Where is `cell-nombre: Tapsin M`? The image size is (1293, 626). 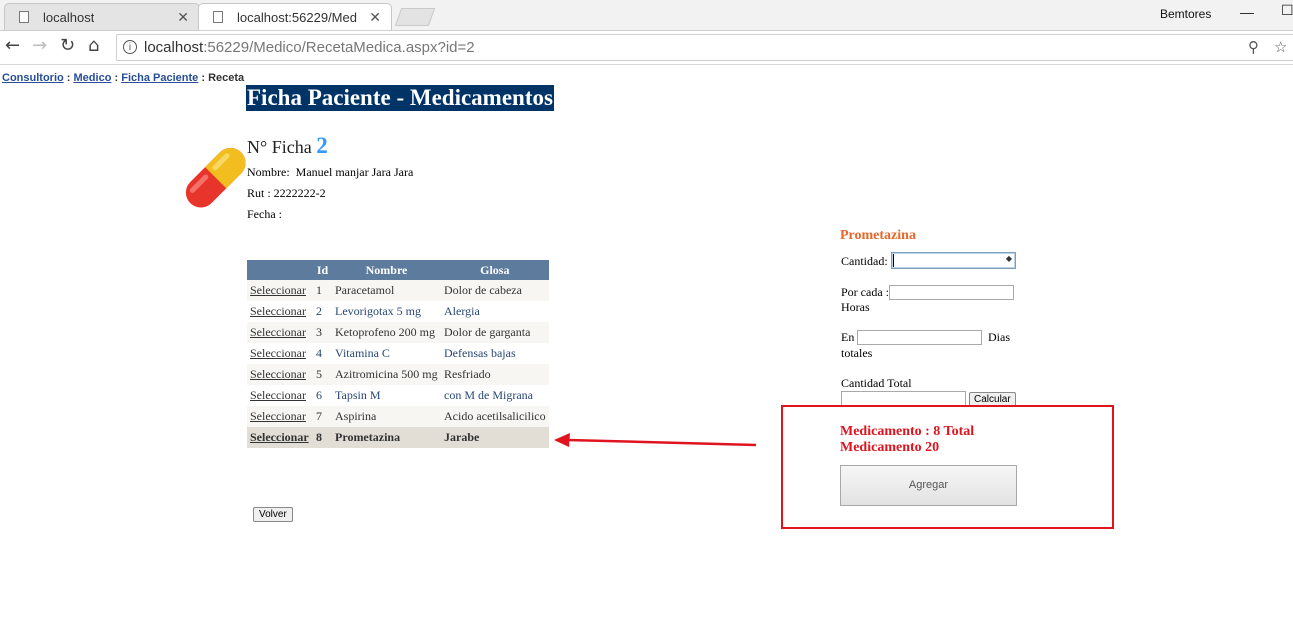
cell-nombre: Tapsin M is located at coordinates (386, 395).